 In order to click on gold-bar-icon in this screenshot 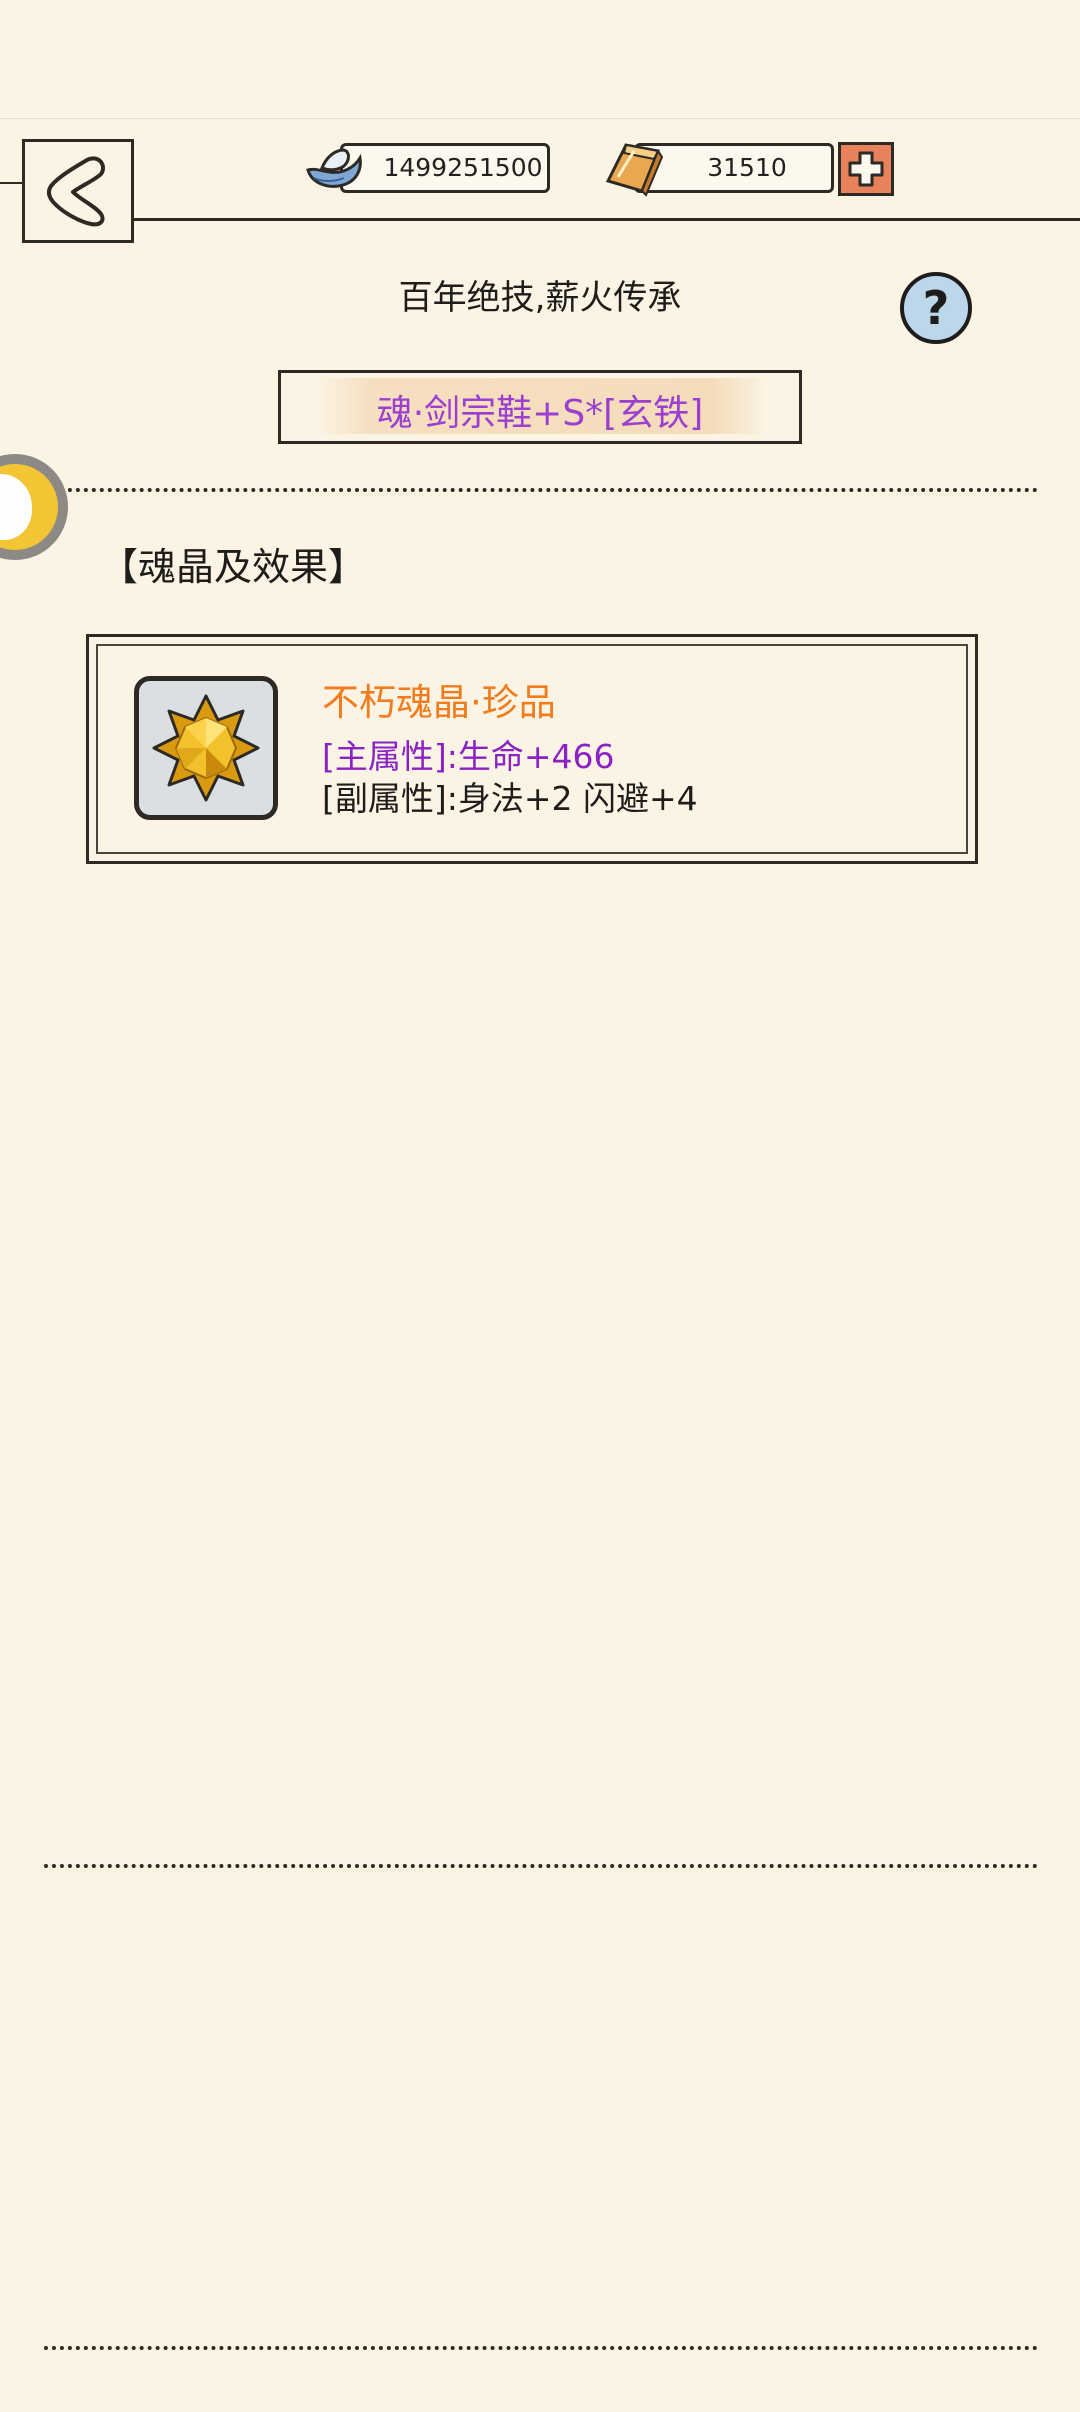, I will do `click(635, 169)`.